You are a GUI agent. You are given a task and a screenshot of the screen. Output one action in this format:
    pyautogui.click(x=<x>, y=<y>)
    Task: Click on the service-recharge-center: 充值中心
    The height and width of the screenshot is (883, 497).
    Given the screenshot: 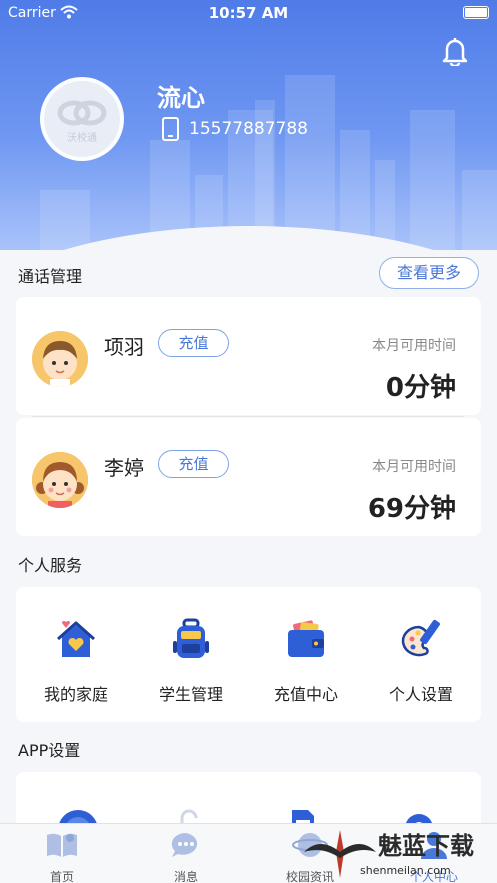 What is the action you would take?
    pyautogui.click(x=306, y=661)
    